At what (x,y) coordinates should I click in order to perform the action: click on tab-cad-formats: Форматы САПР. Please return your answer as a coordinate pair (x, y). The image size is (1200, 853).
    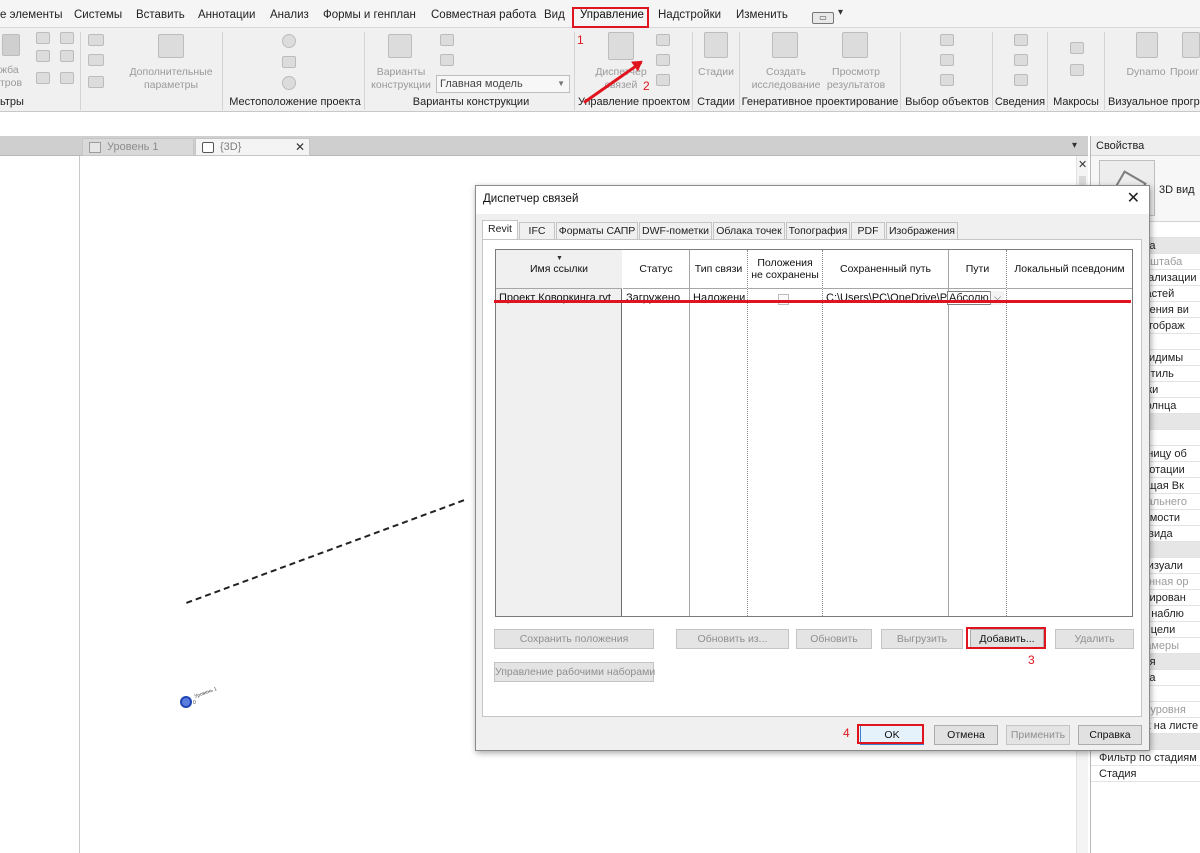
    Looking at the image, I should click on (597, 231).